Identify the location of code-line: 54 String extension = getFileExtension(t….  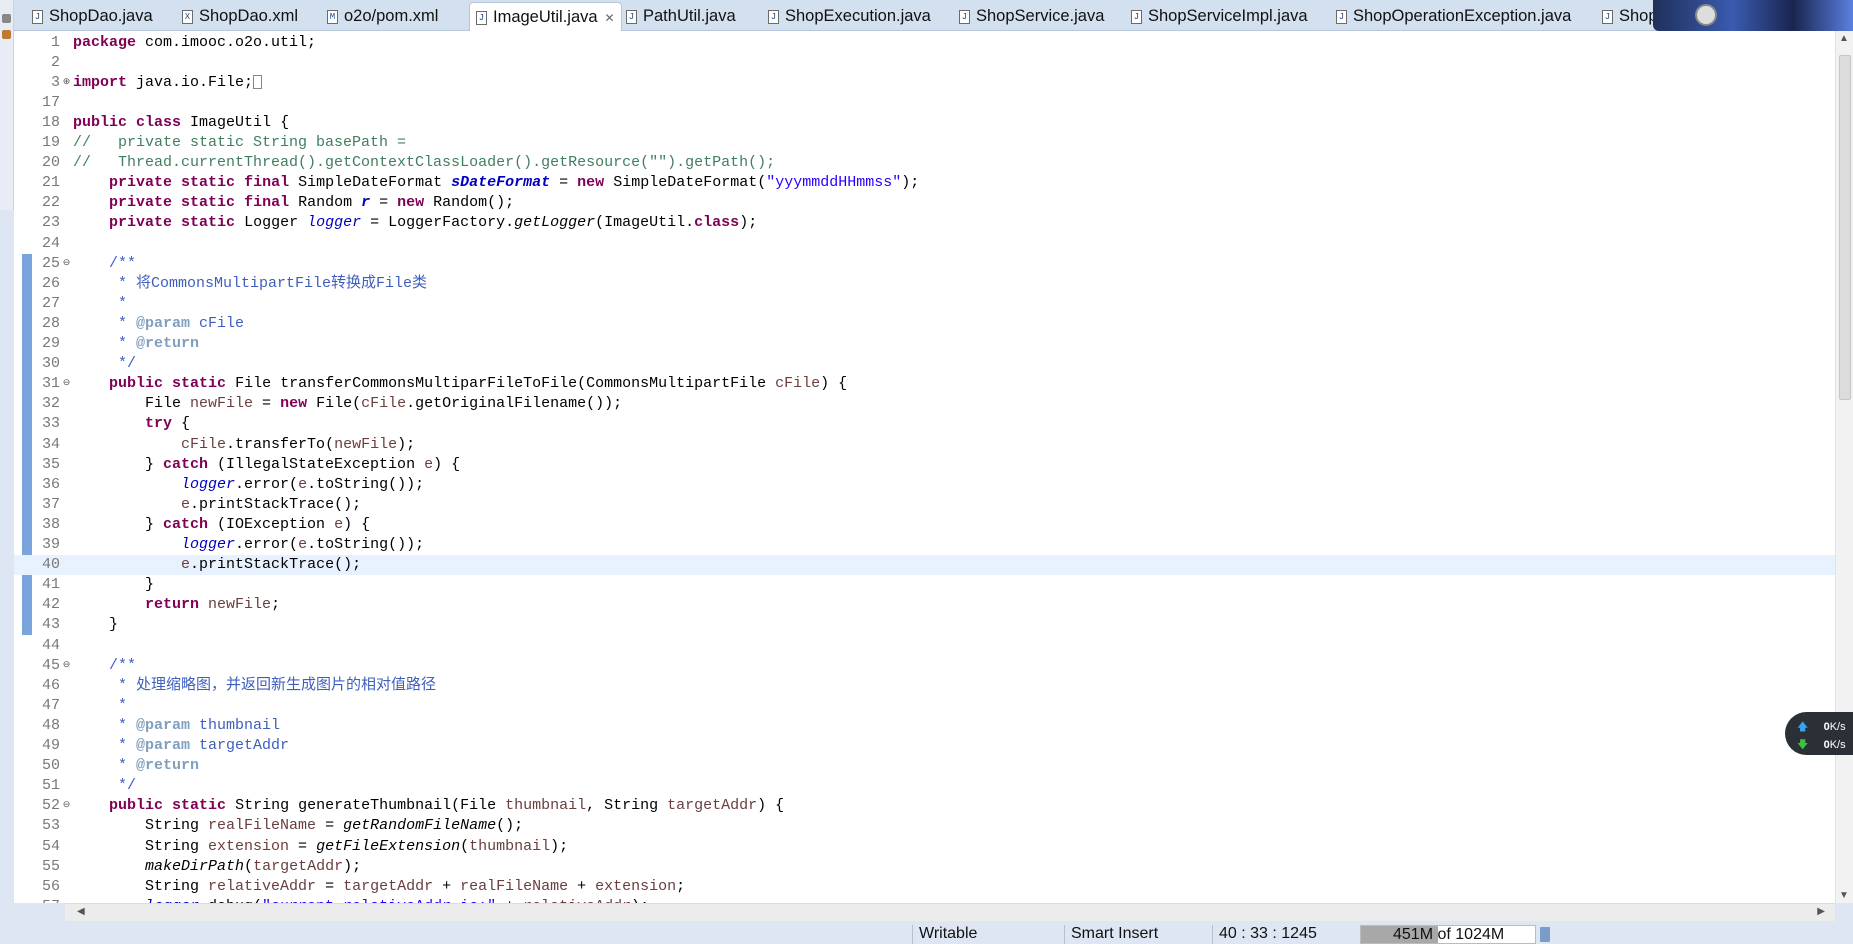
(924, 847).